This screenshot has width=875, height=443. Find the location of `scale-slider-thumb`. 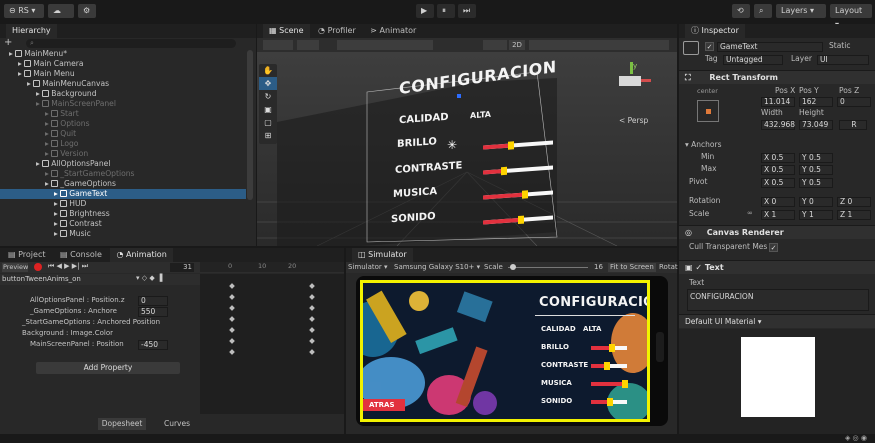

scale-slider-thumb is located at coordinates (513, 267).